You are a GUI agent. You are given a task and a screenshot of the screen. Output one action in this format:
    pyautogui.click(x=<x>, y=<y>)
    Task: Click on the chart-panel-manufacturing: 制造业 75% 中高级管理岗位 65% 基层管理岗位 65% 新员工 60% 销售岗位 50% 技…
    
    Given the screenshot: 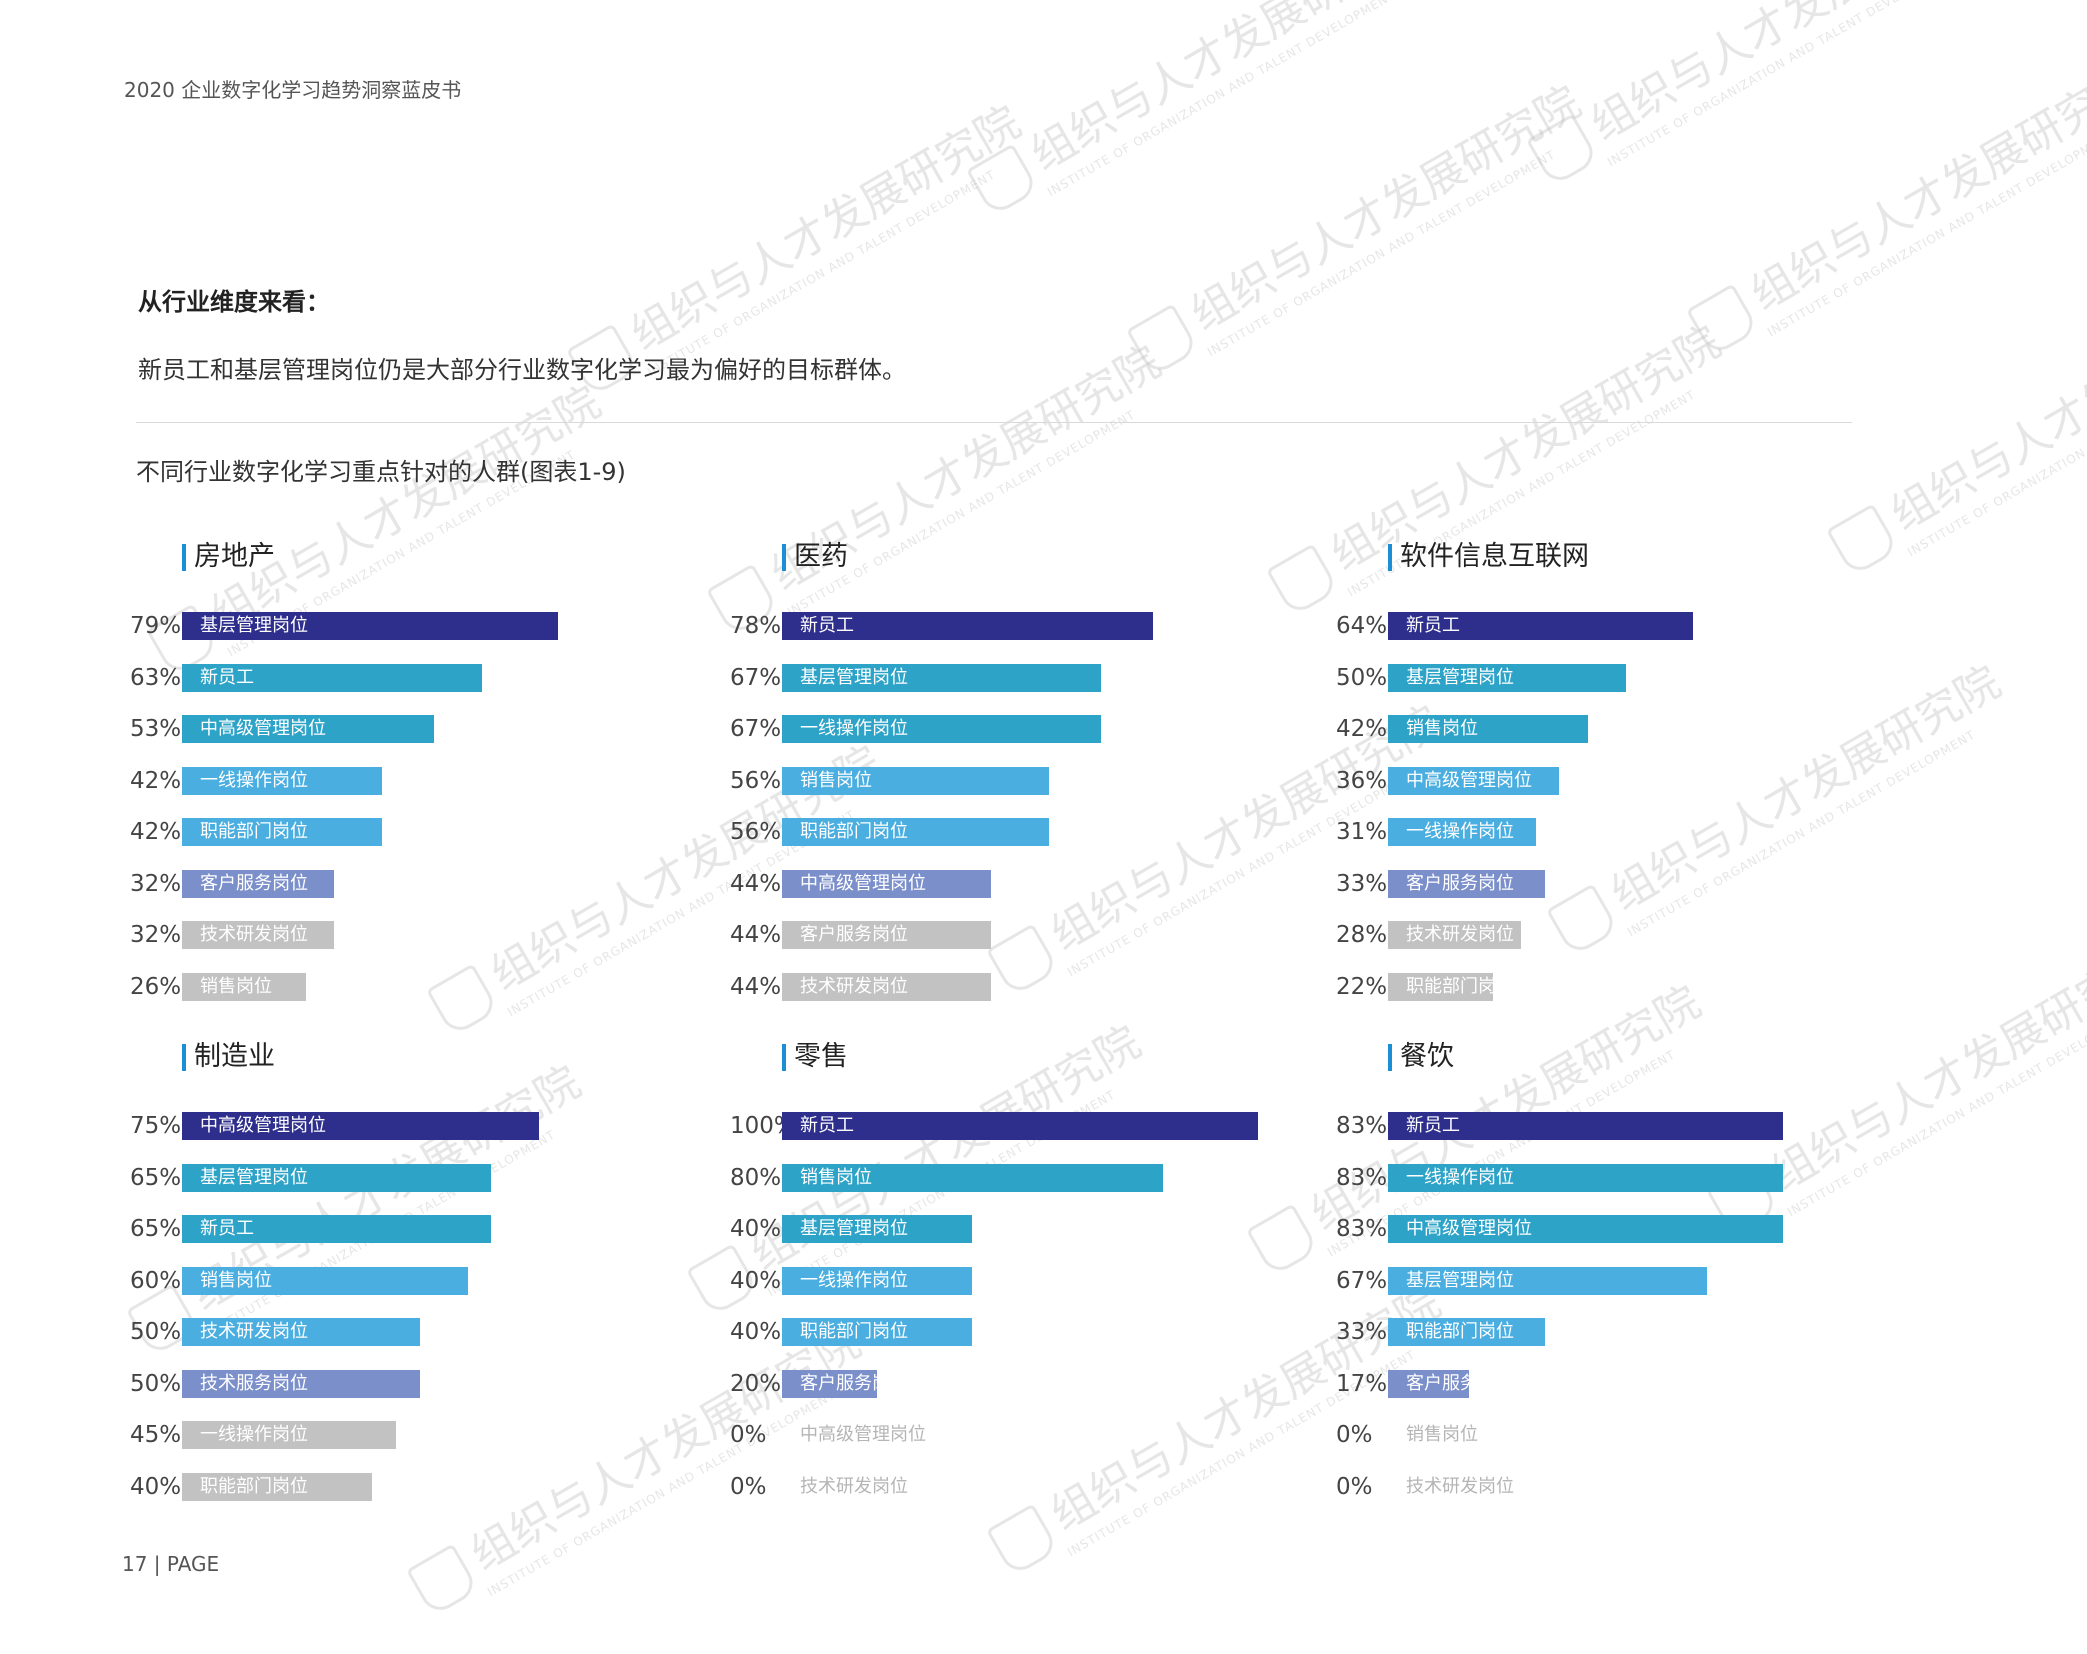 What is the action you would take?
    pyautogui.click(x=410, y=1275)
    